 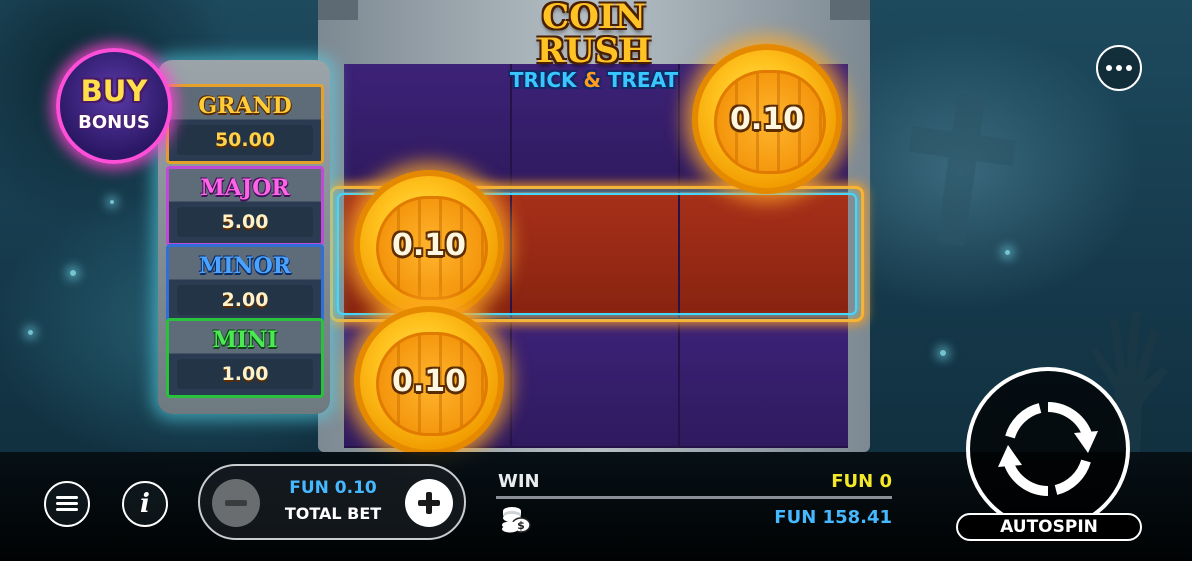 What do you see at coordinates (543, 80) in the screenshot?
I see `logo-subtitle-left: TRICK` at bounding box center [543, 80].